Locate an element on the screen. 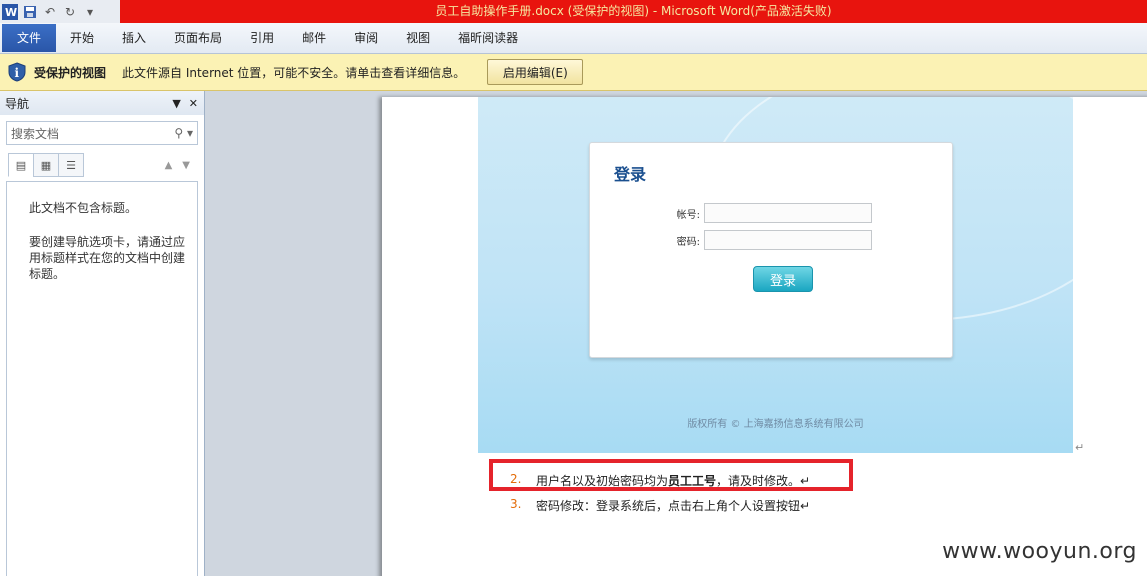 This screenshot has width=1147, height=576. previous-arrow-icon: ▲ is located at coordinates (169, 165).